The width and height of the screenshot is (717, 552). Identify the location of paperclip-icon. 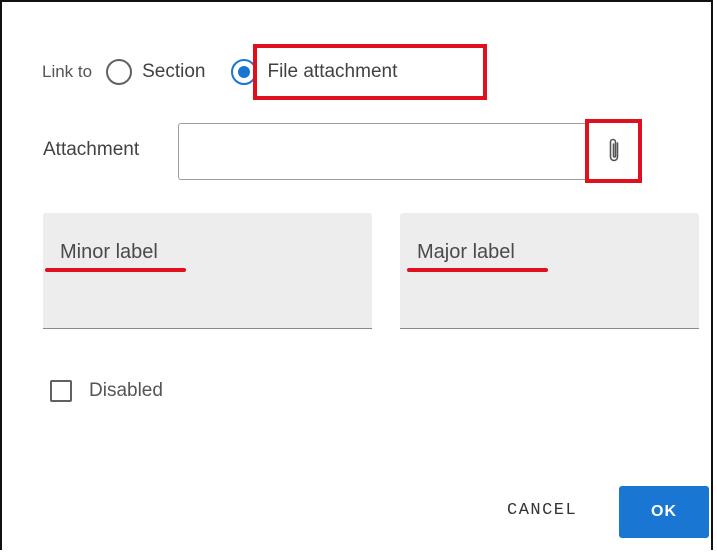
(613, 150).